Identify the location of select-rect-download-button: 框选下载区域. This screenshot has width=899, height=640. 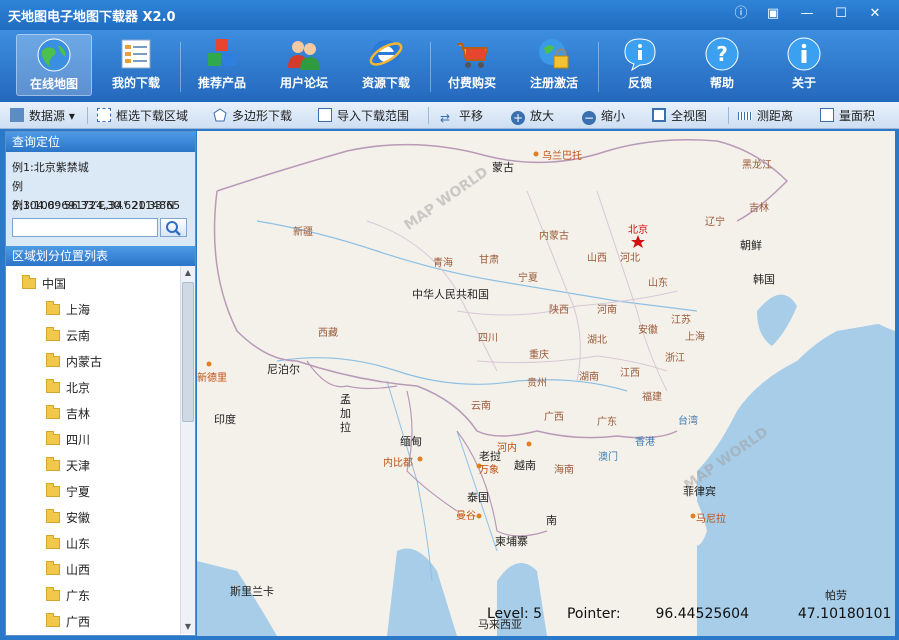
(142, 116).